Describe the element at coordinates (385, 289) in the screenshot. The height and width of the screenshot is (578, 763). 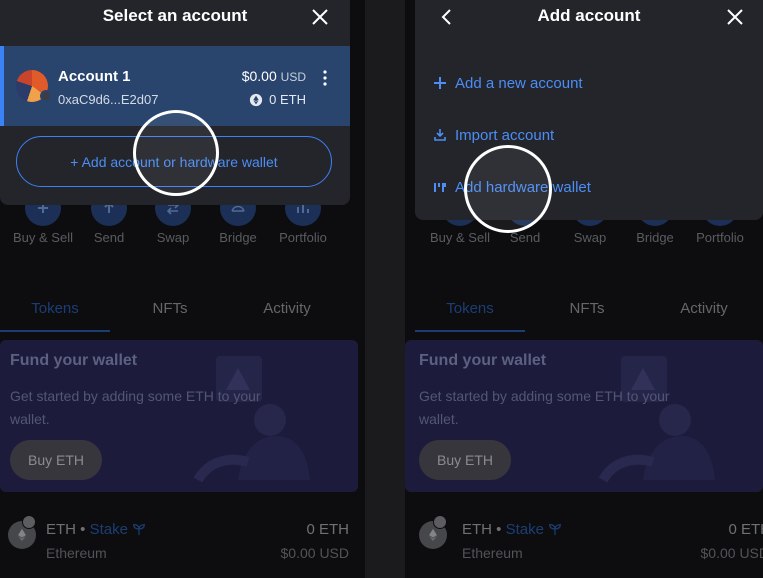
I see `panel-divider` at that location.